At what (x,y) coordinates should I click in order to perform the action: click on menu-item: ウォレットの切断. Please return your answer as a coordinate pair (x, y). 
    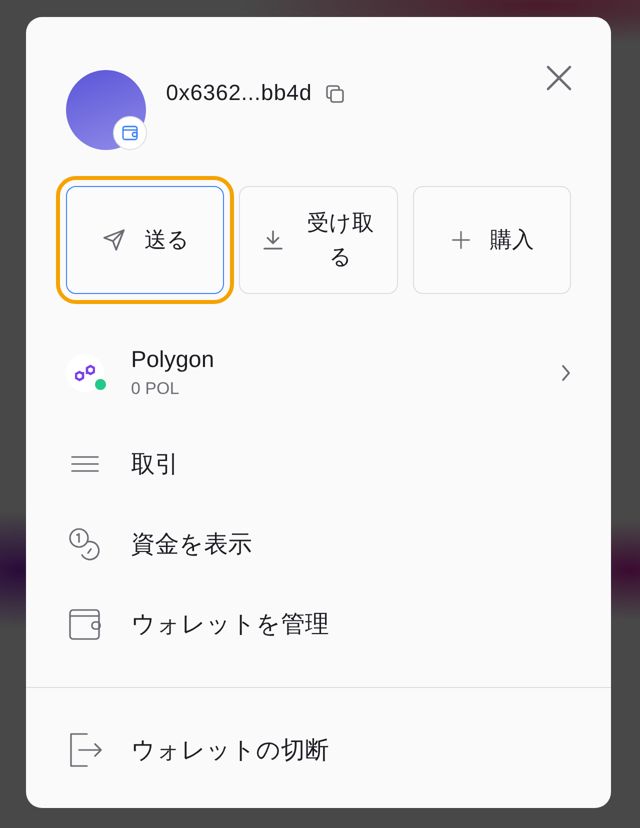
    Looking at the image, I should click on (318, 750).